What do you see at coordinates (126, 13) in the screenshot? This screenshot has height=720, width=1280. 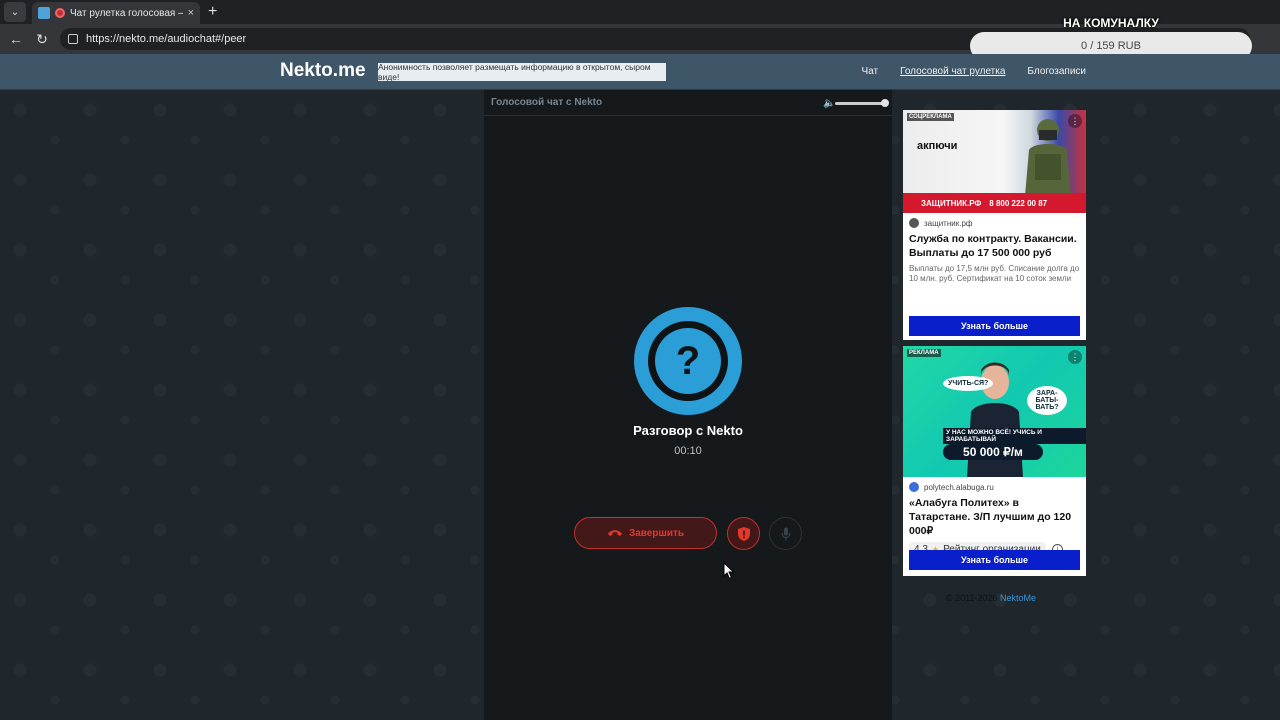 I see `tab-title: Чат рулетка голосовая — N` at bounding box center [126, 13].